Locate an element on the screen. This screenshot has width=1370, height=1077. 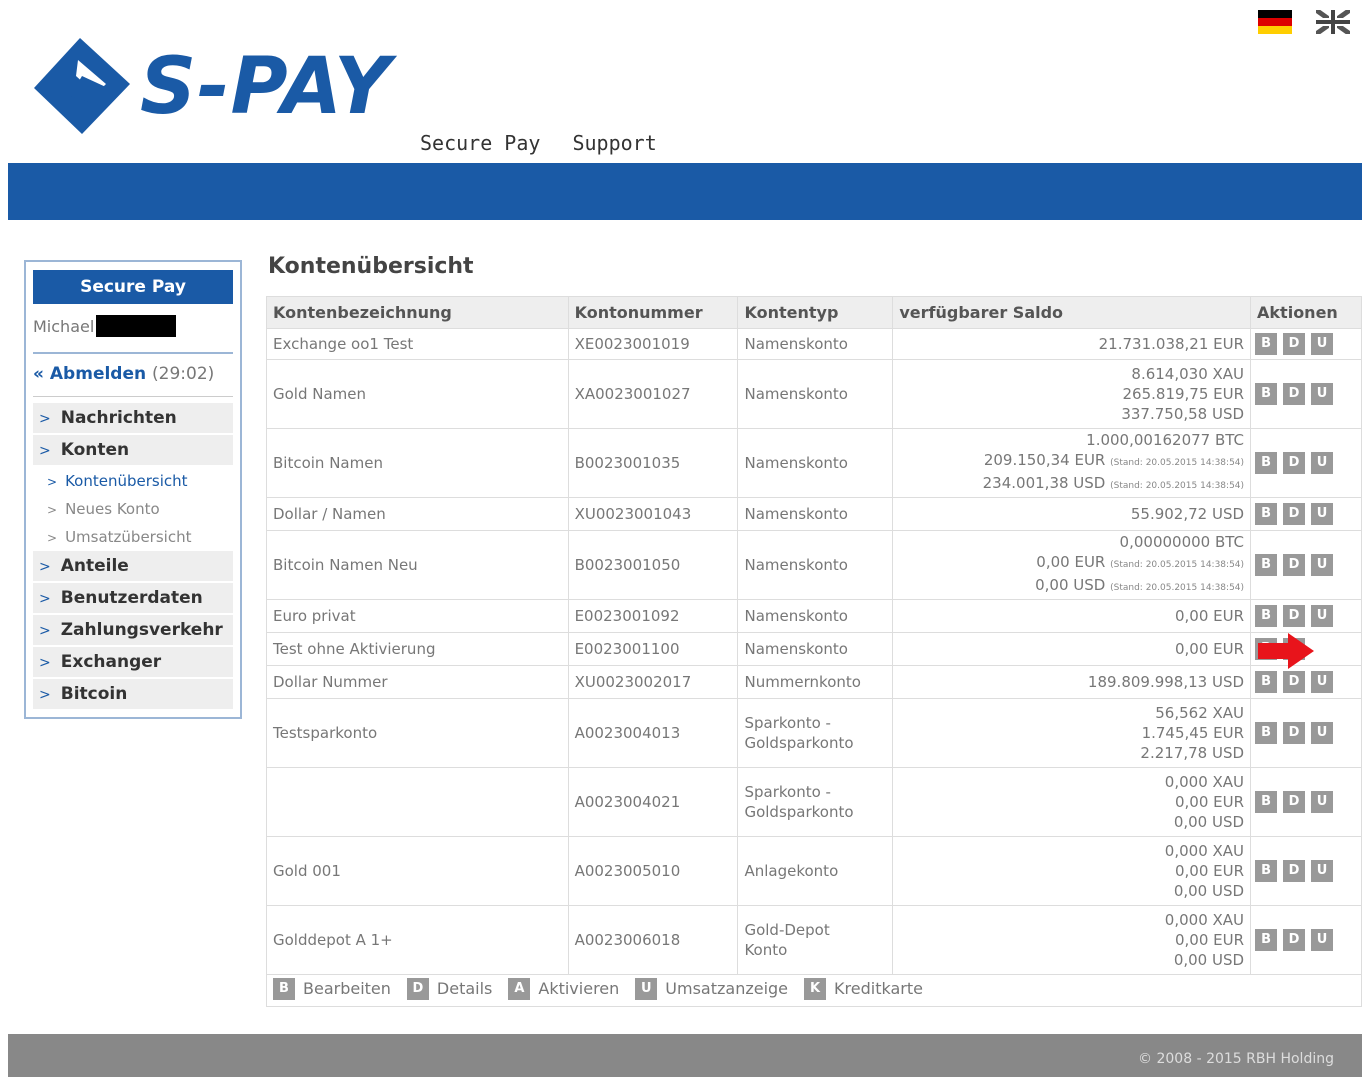
user-name: Michael is located at coordinates (64, 326).